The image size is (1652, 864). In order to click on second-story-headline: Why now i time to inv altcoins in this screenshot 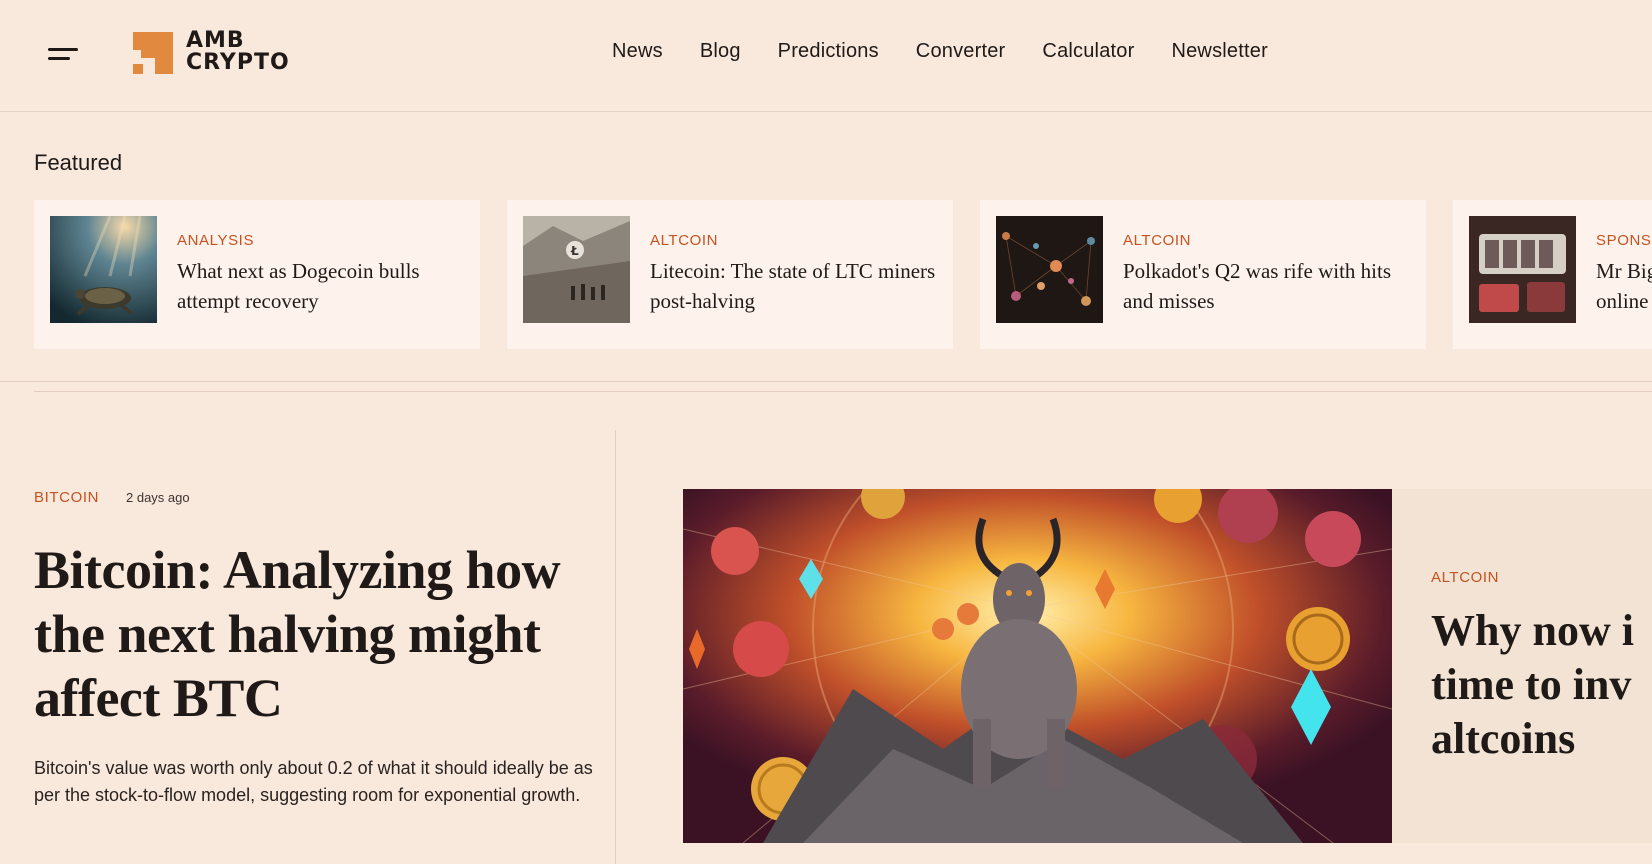, I will do `click(1541, 685)`.